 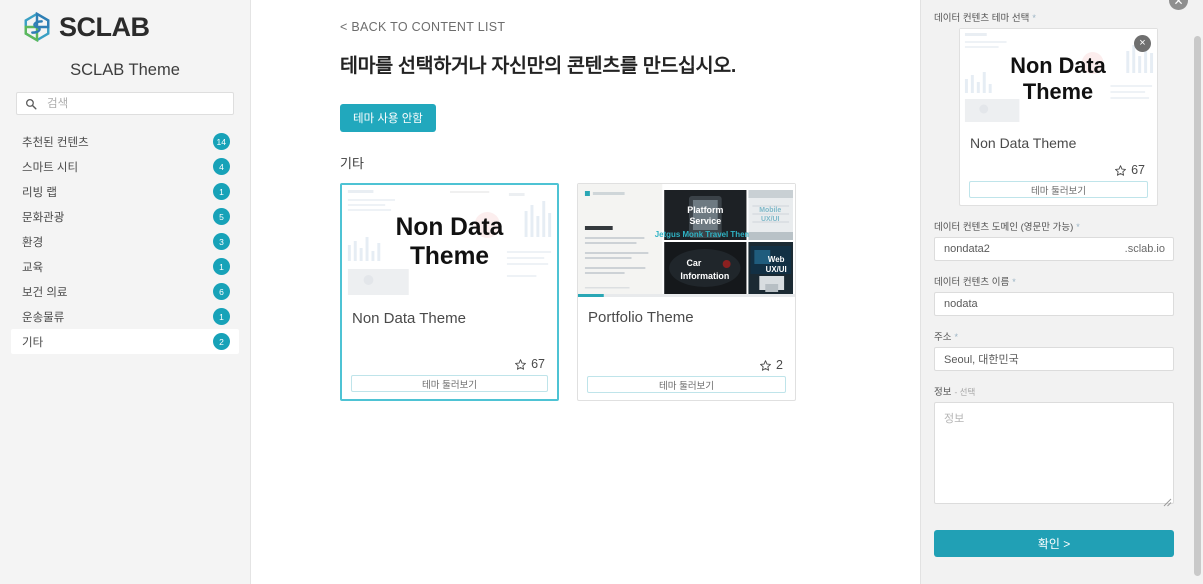 What do you see at coordinates (221, 241) in the screenshot?
I see `sidebar-item-badge: 3` at bounding box center [221, 241].